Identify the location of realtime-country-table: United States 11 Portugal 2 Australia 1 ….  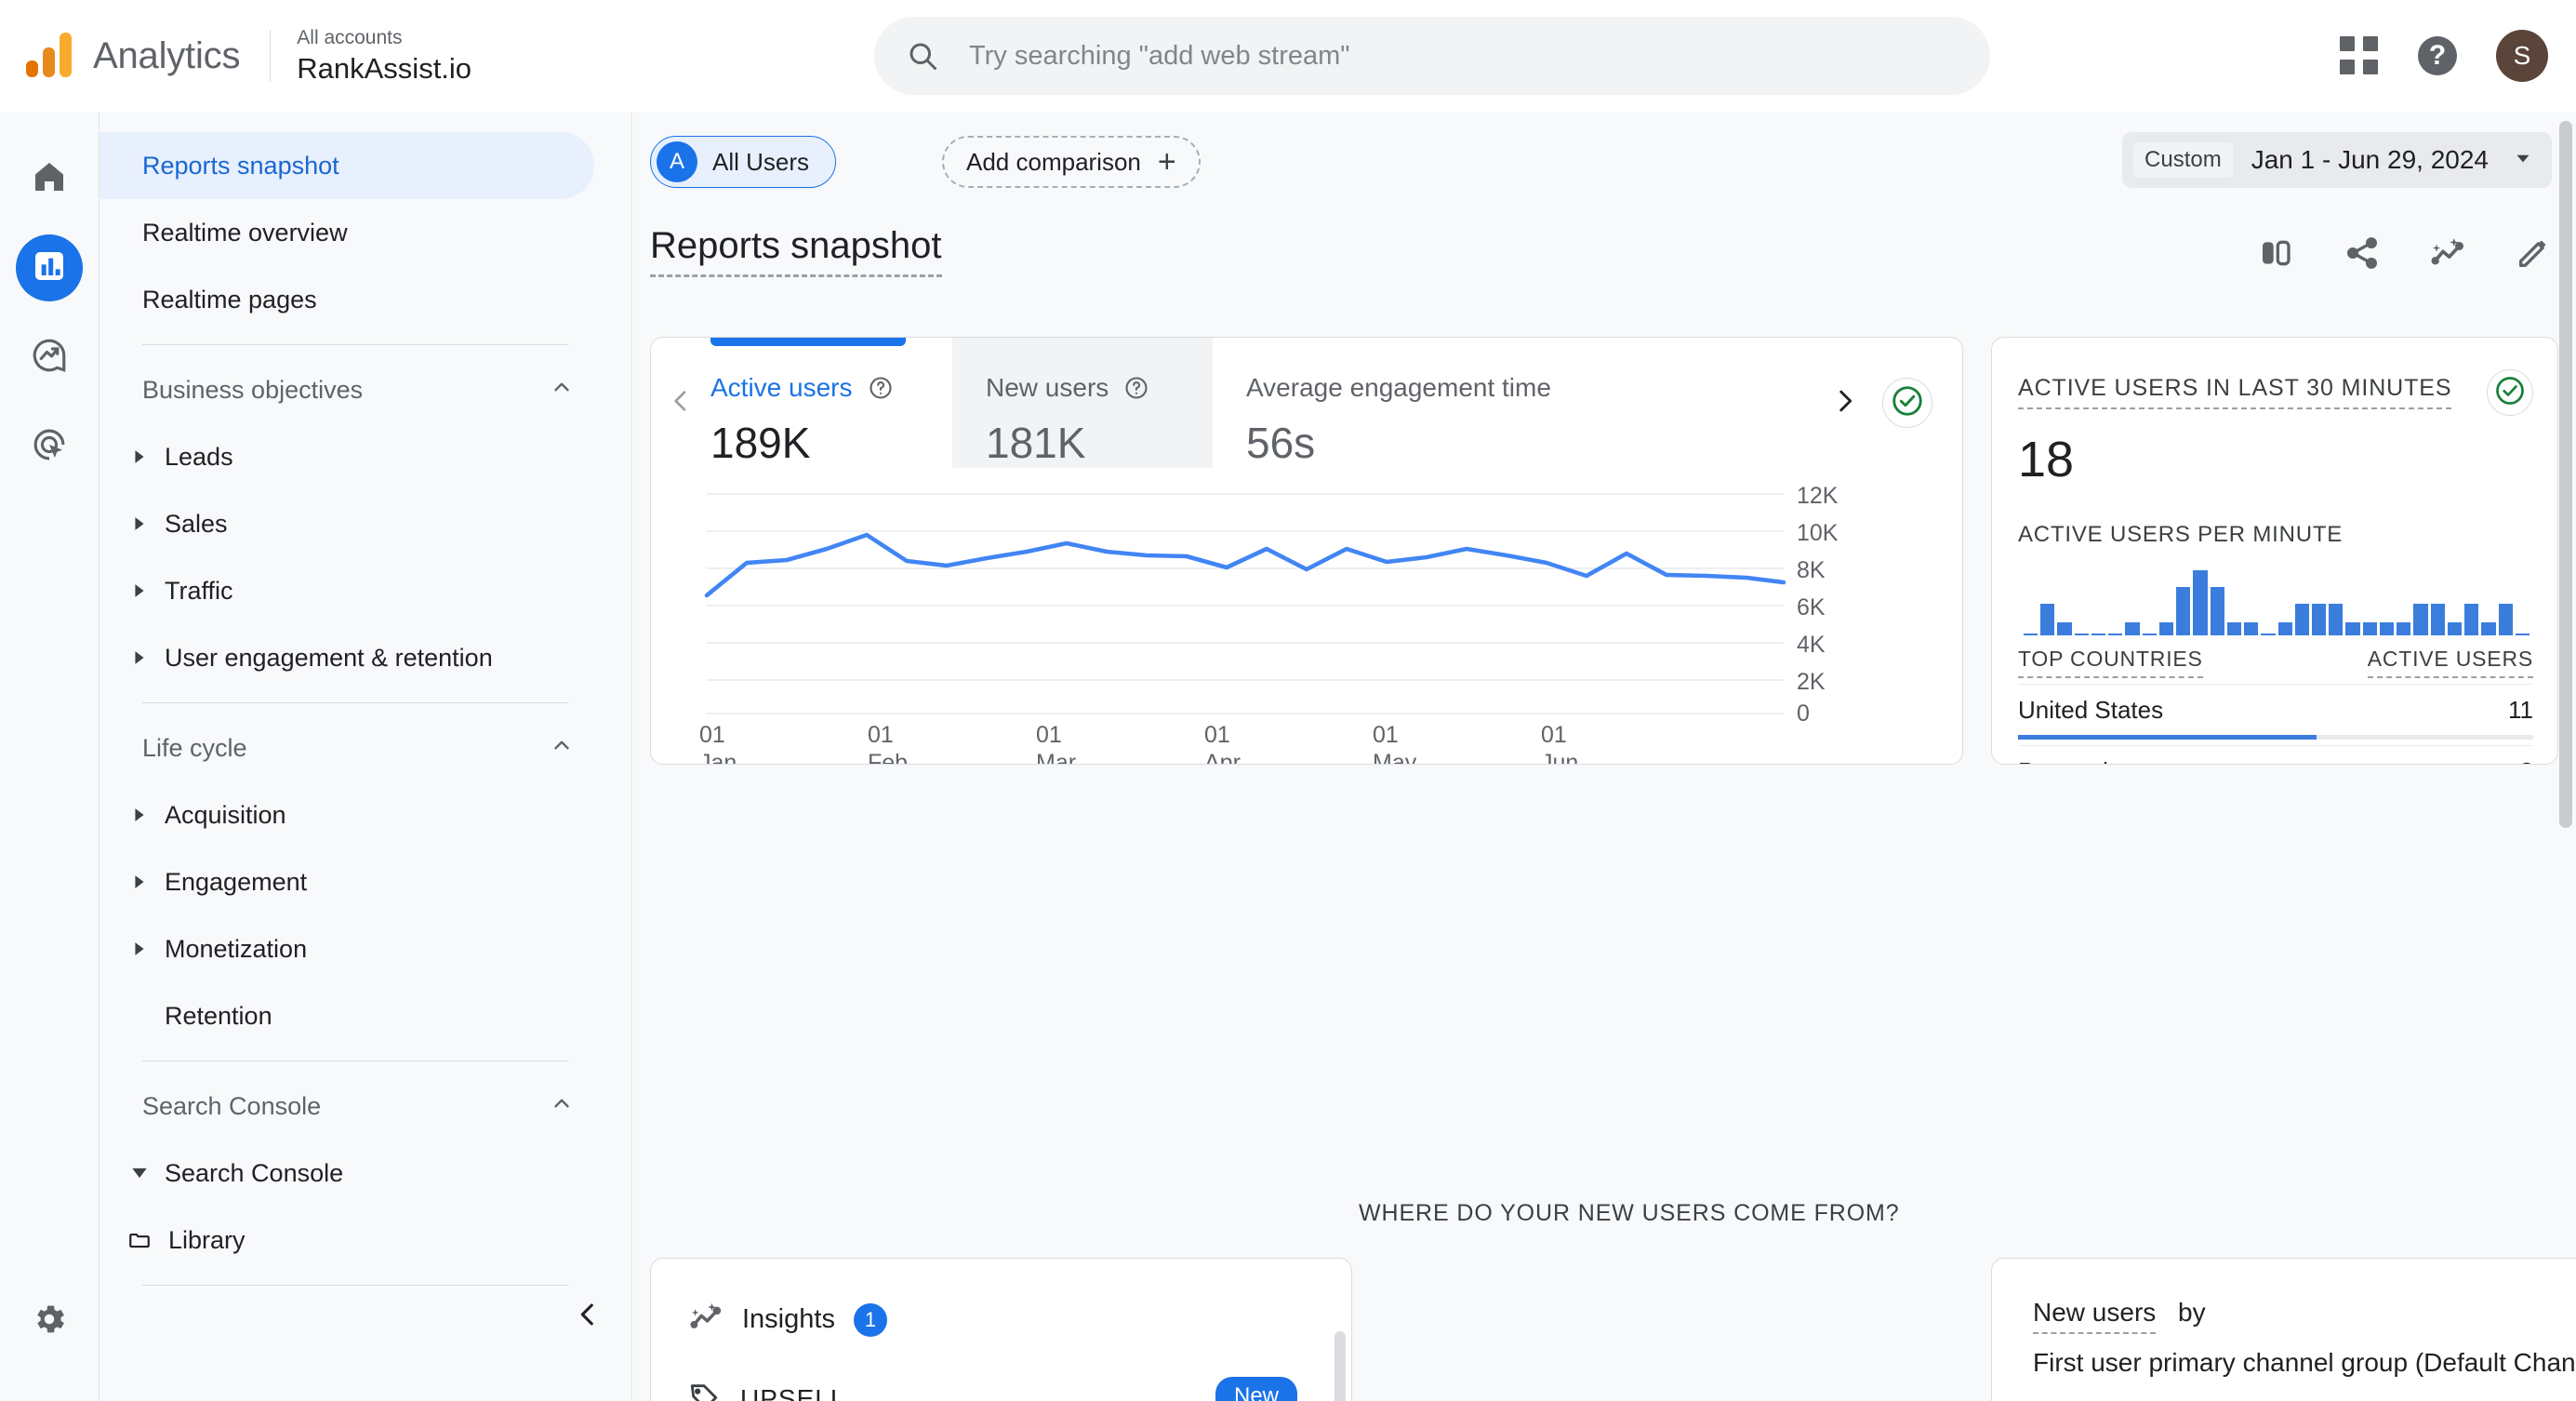
(2275, 724).